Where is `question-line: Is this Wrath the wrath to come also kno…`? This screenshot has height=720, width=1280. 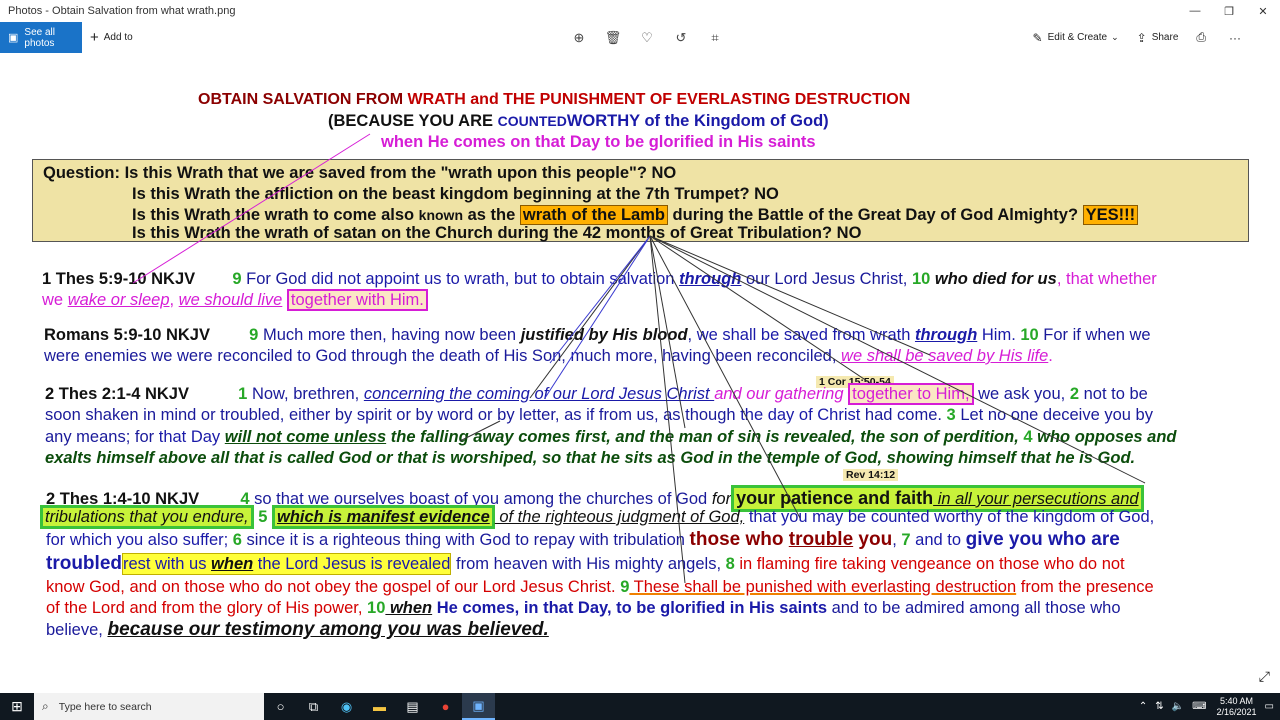
question-line: Is this Wrath the wrath to come also kno… is located at coordinates (635, 215).